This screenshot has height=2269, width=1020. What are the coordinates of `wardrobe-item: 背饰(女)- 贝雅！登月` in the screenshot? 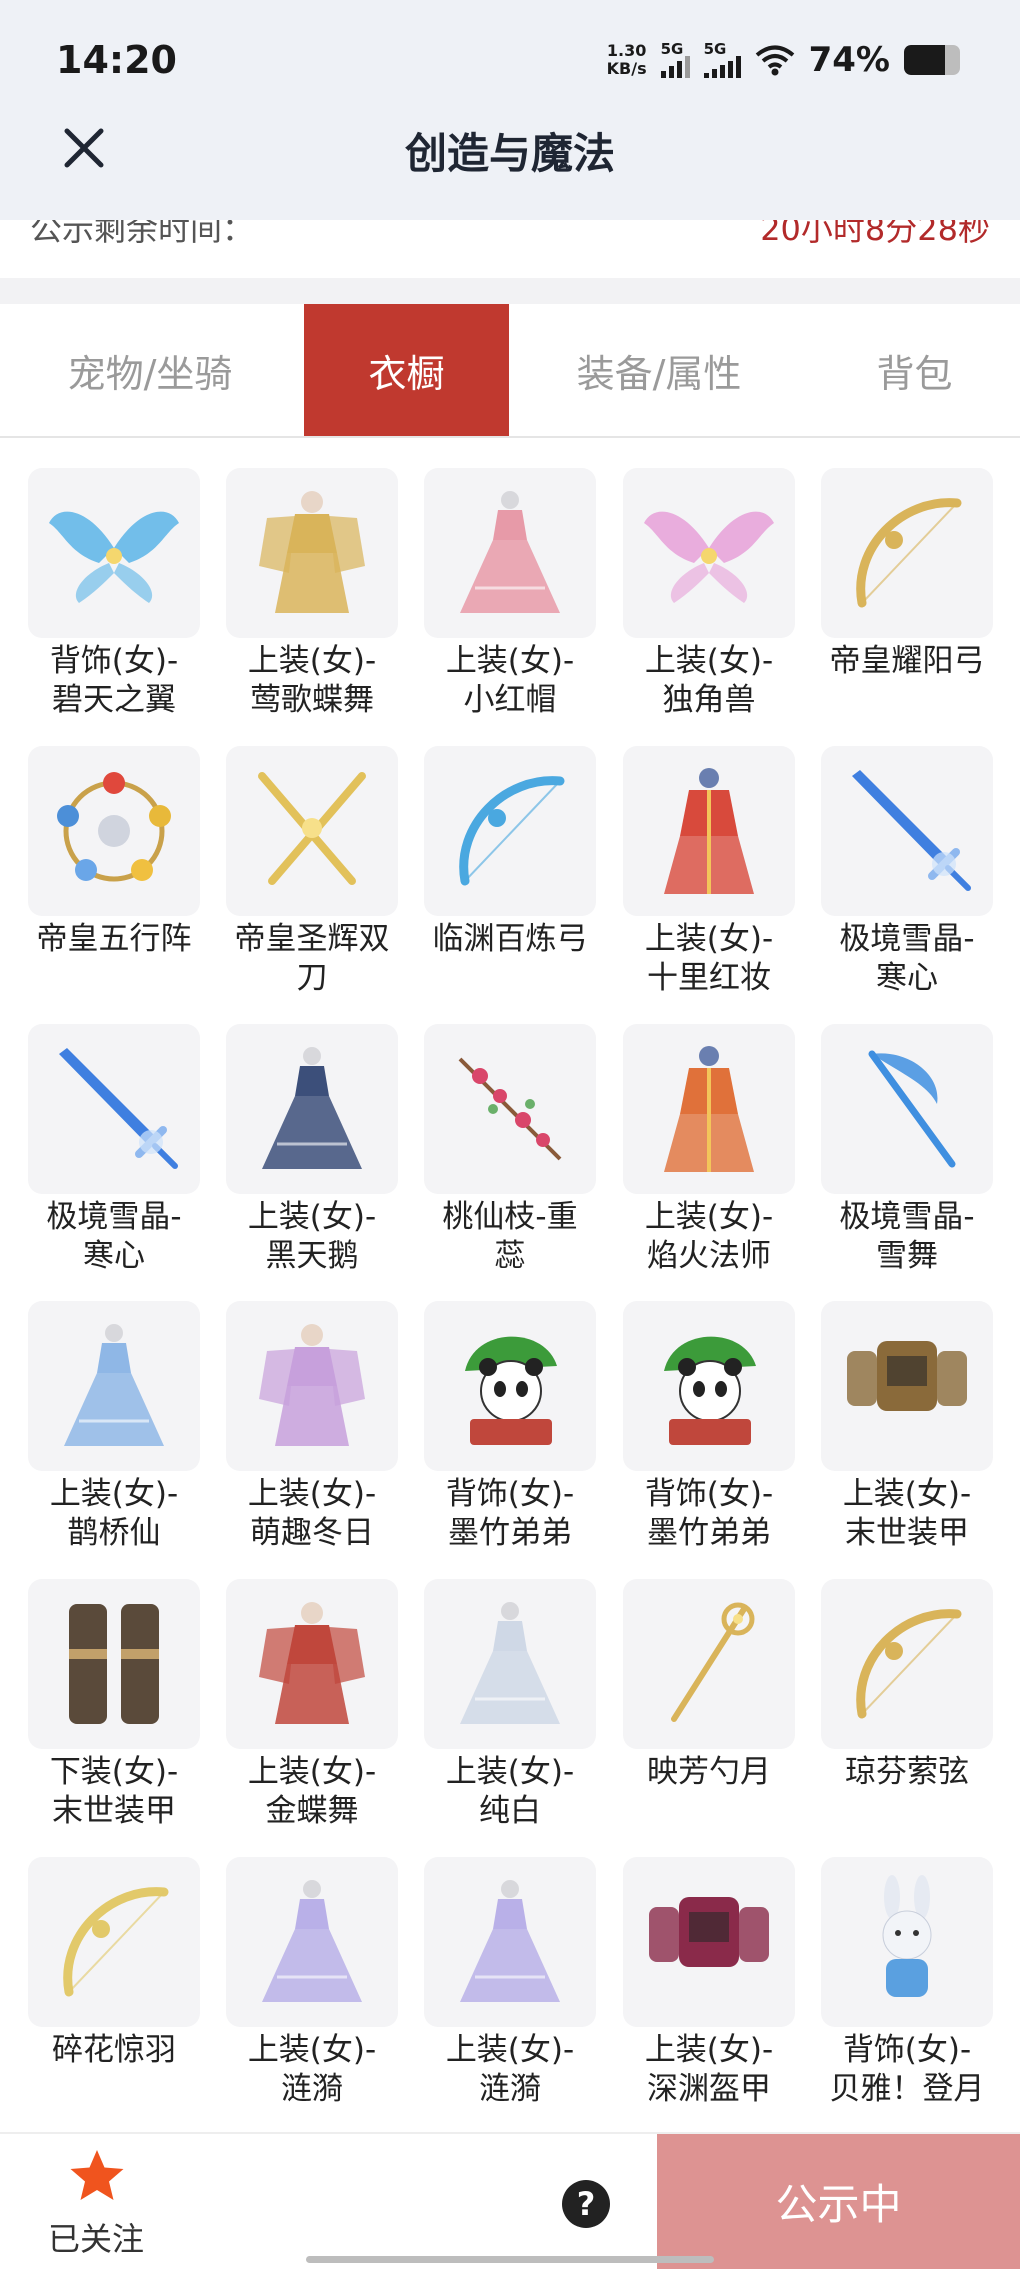 It's located at (907, 1983).